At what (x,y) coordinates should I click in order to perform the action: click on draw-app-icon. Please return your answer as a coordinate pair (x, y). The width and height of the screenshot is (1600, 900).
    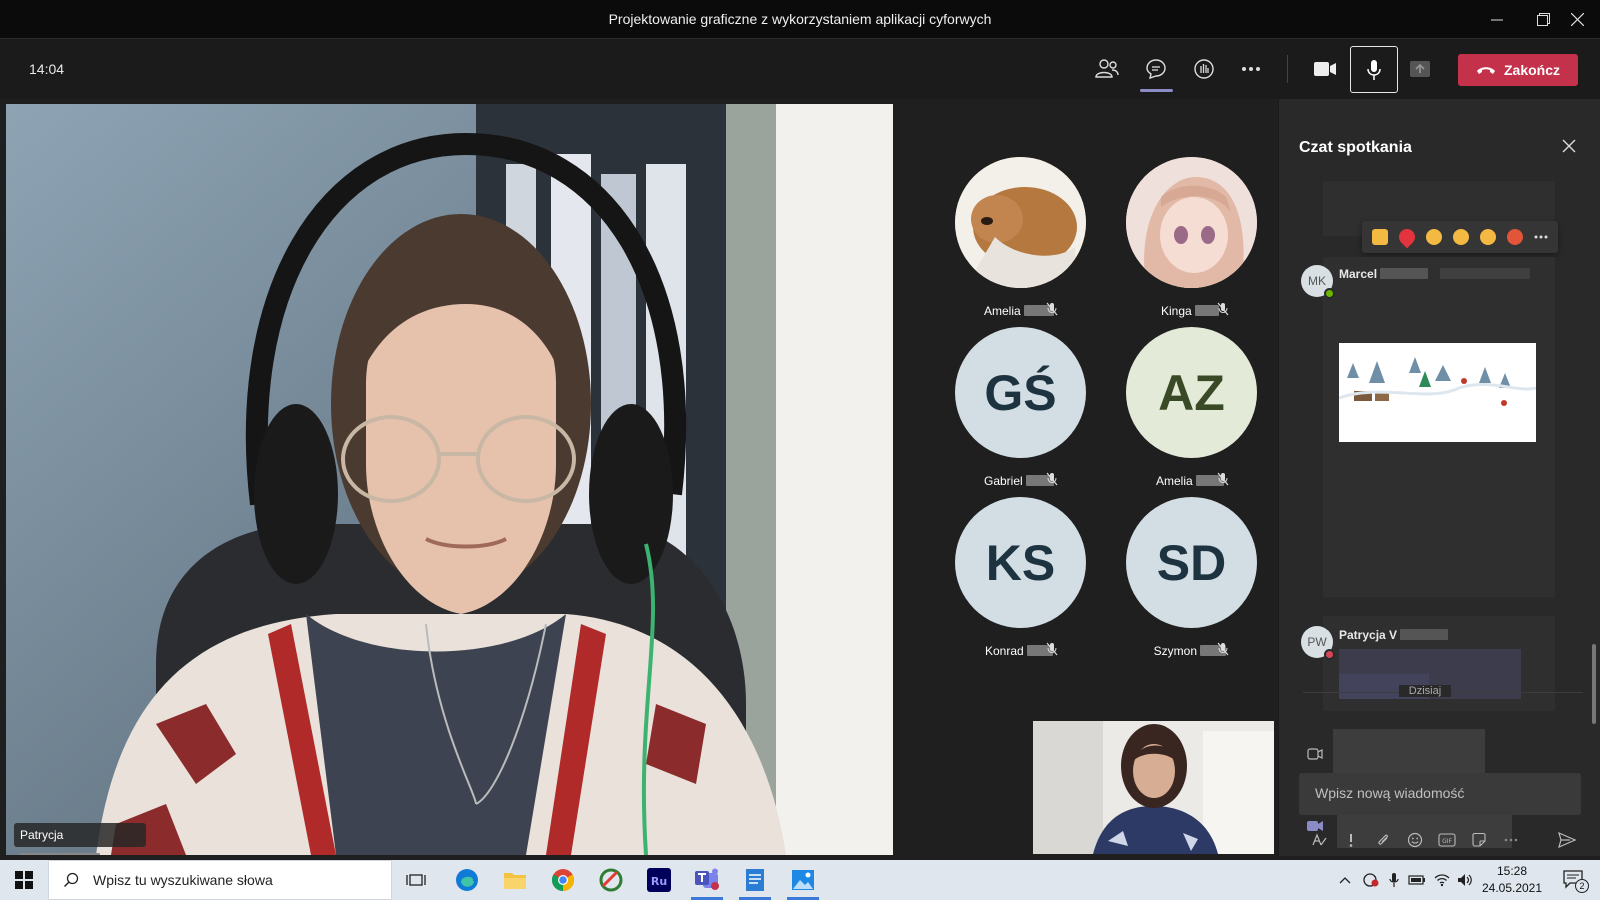
    Looking at the image, I should click on (611, 880).